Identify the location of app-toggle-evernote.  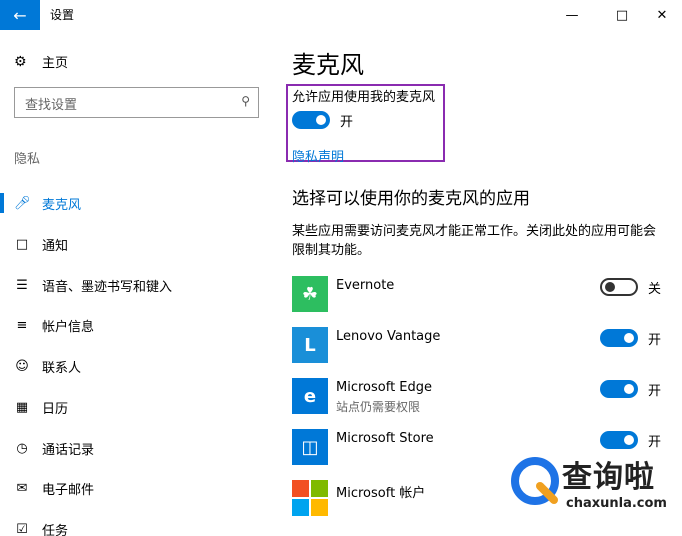
(619, 287).